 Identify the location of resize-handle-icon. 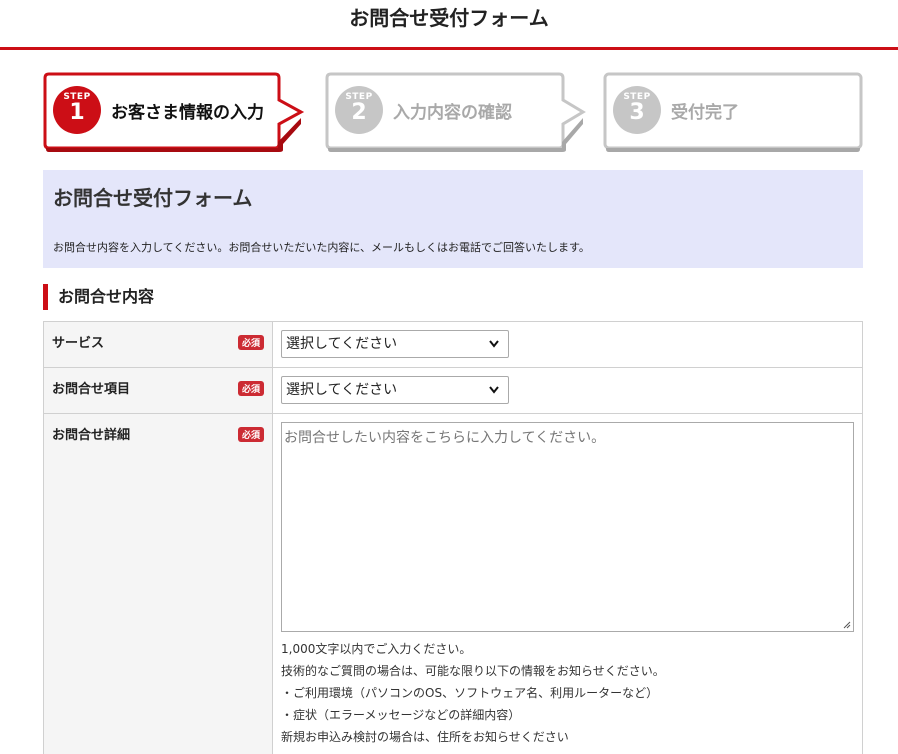
(847, 625).